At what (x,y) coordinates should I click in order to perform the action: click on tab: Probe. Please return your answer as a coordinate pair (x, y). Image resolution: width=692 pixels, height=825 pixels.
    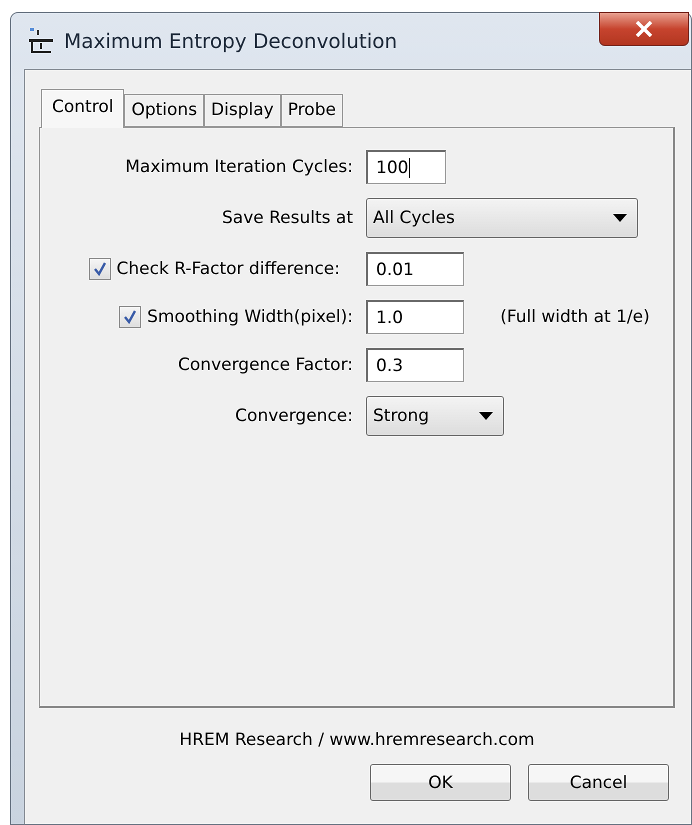
    Looking at the image, I should click on (311, 110).